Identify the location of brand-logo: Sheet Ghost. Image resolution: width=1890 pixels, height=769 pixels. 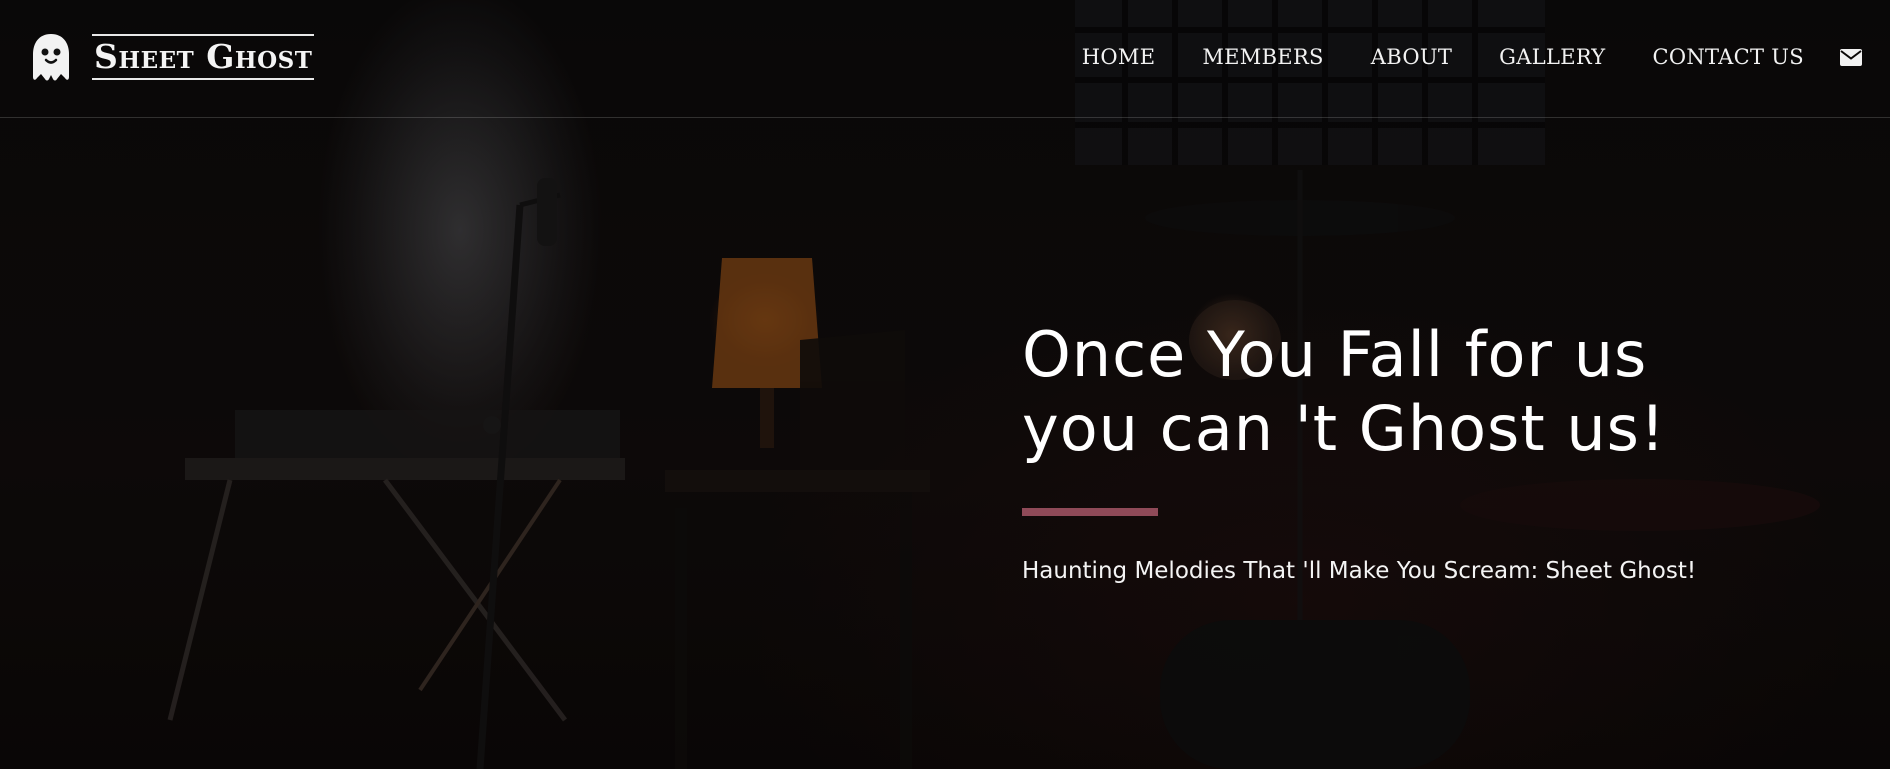
(171, 57).